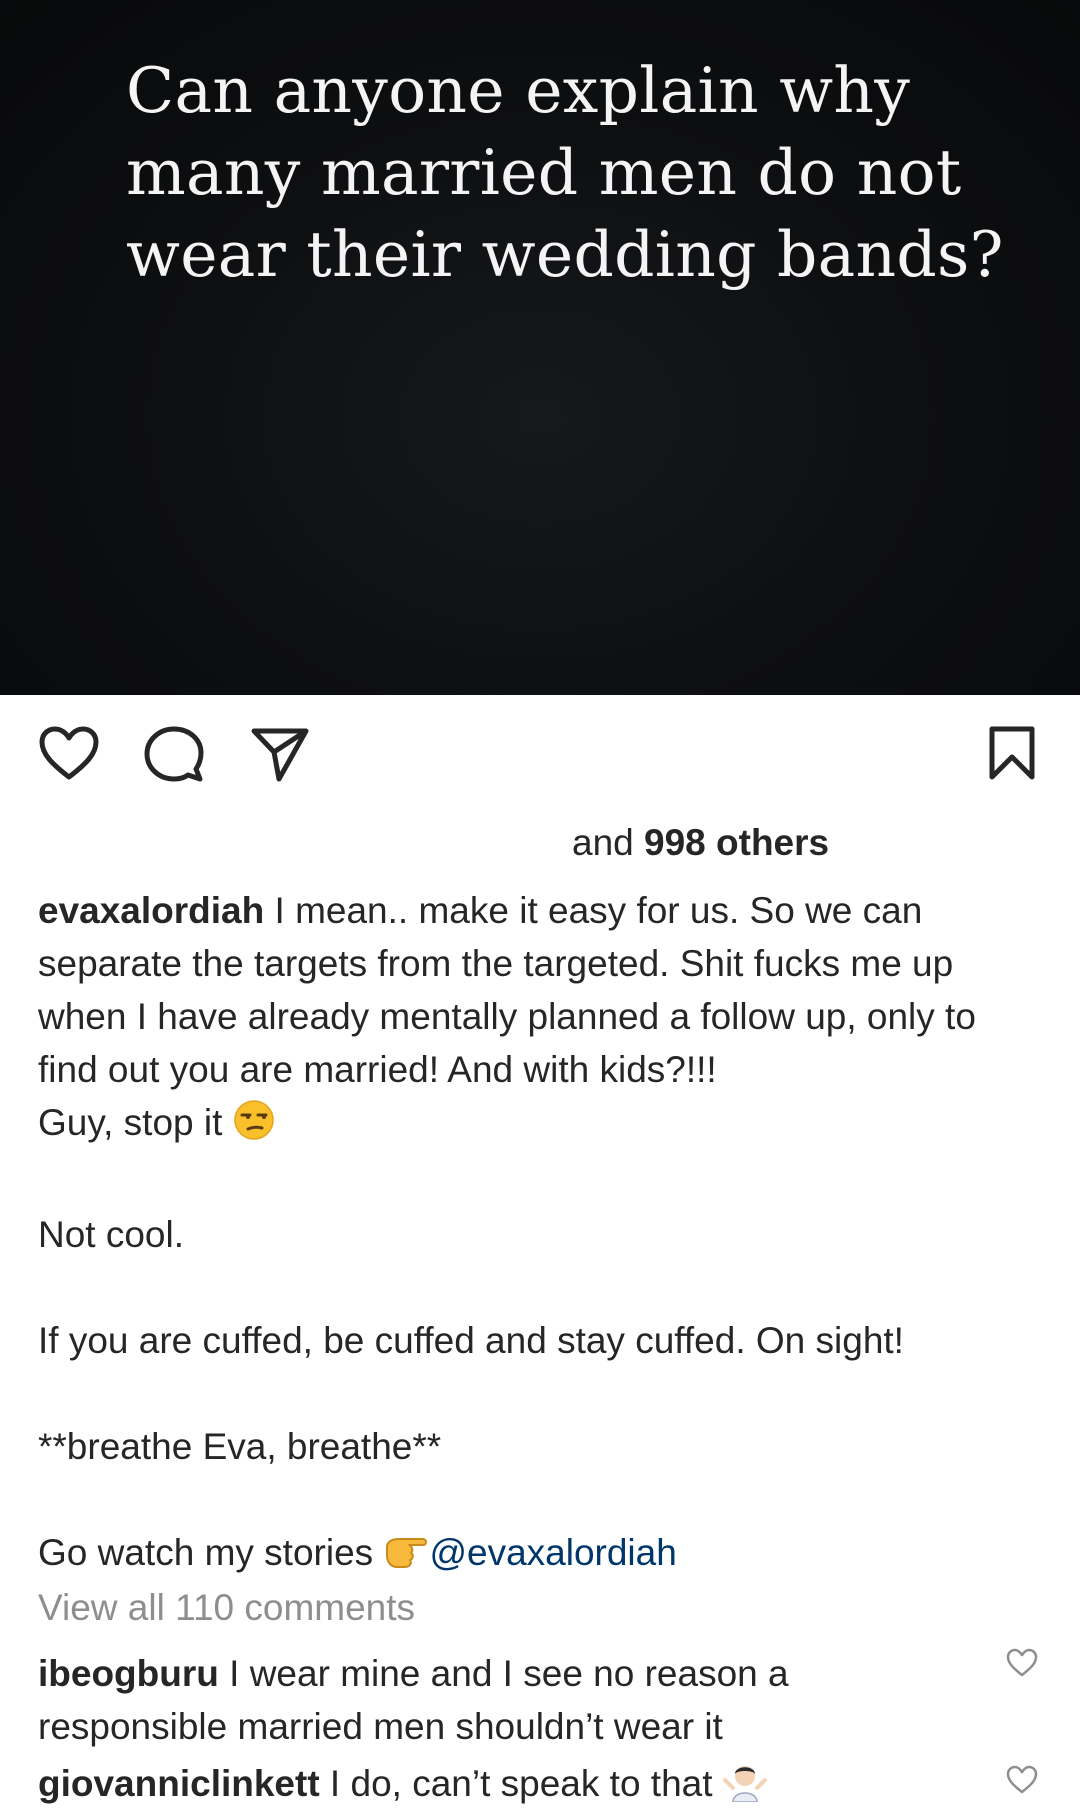 The height and width of the screenshot is (1809, 1080). I want to click on caption-username: evaxalordiah, so click(151, 910).